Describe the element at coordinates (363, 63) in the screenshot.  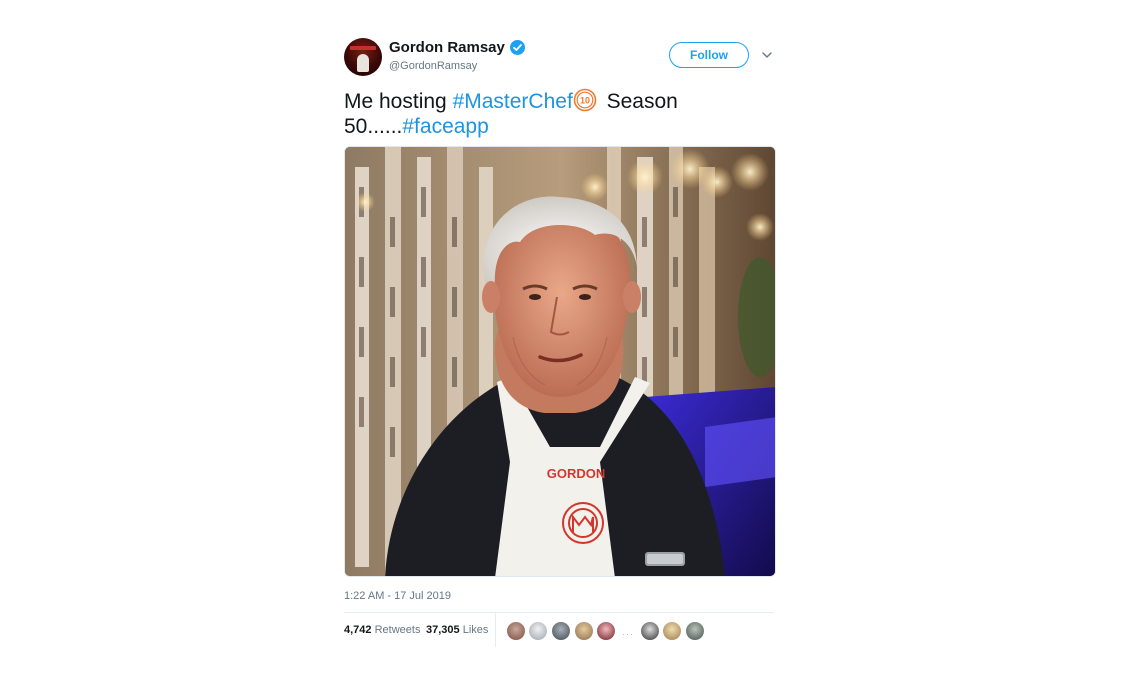
I see `avatar-figure` at that location.